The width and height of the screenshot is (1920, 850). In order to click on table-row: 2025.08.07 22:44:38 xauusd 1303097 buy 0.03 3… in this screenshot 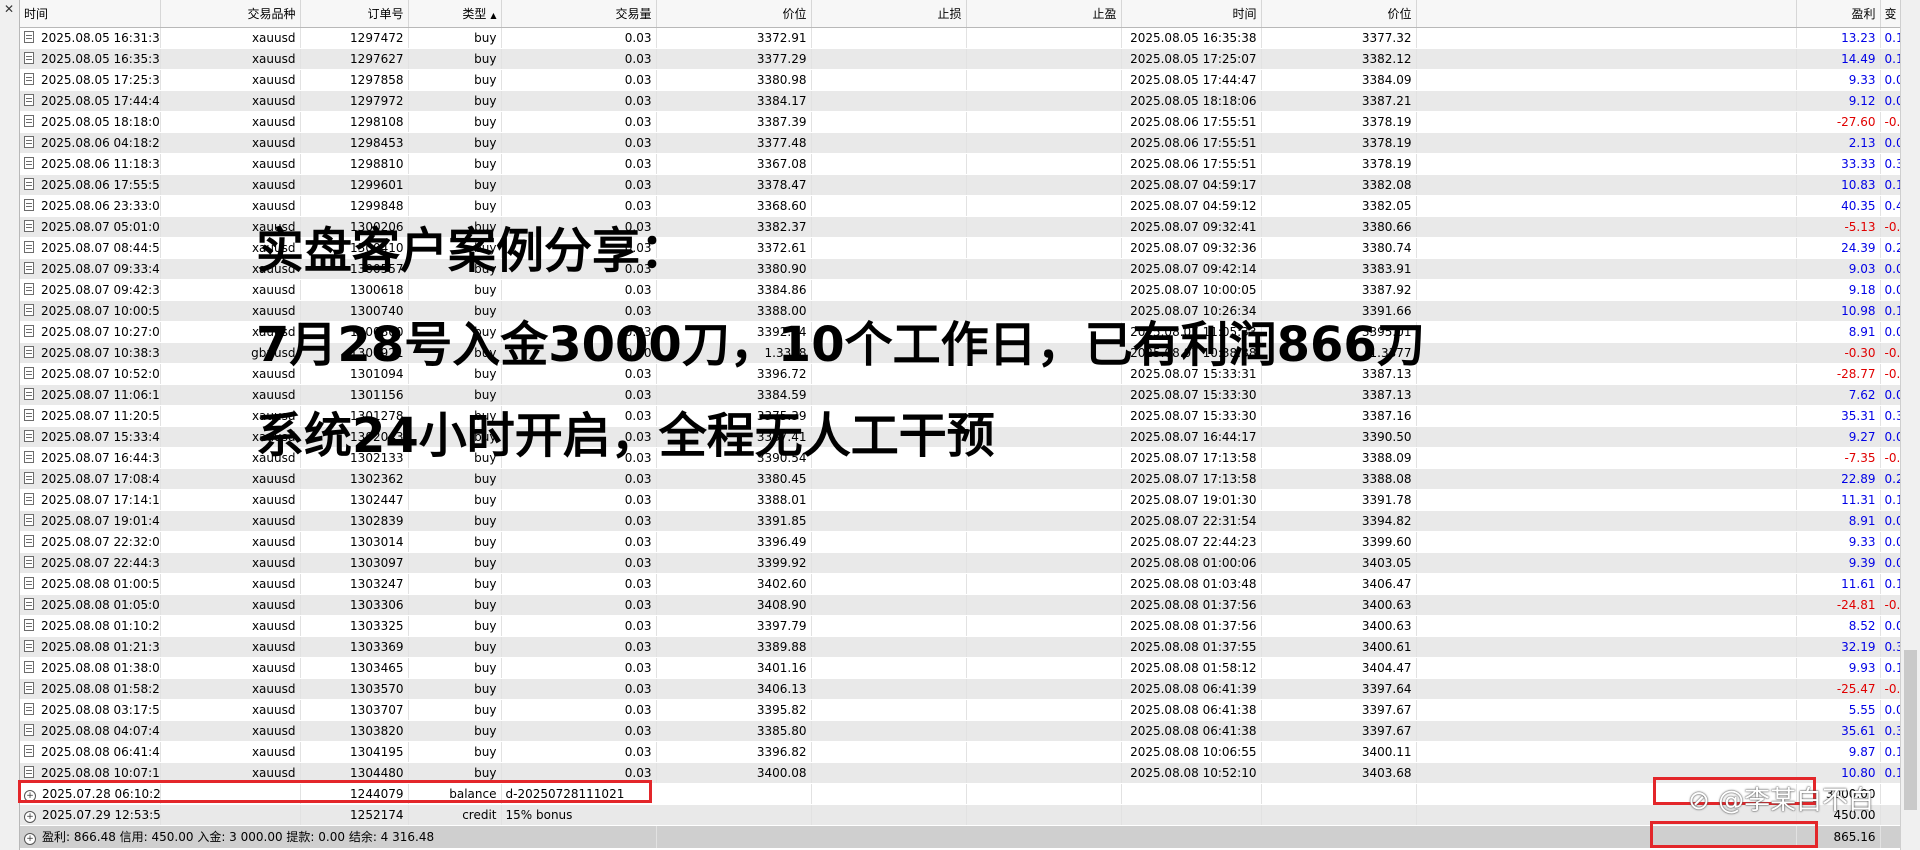, I will do `click(960, 563)`.